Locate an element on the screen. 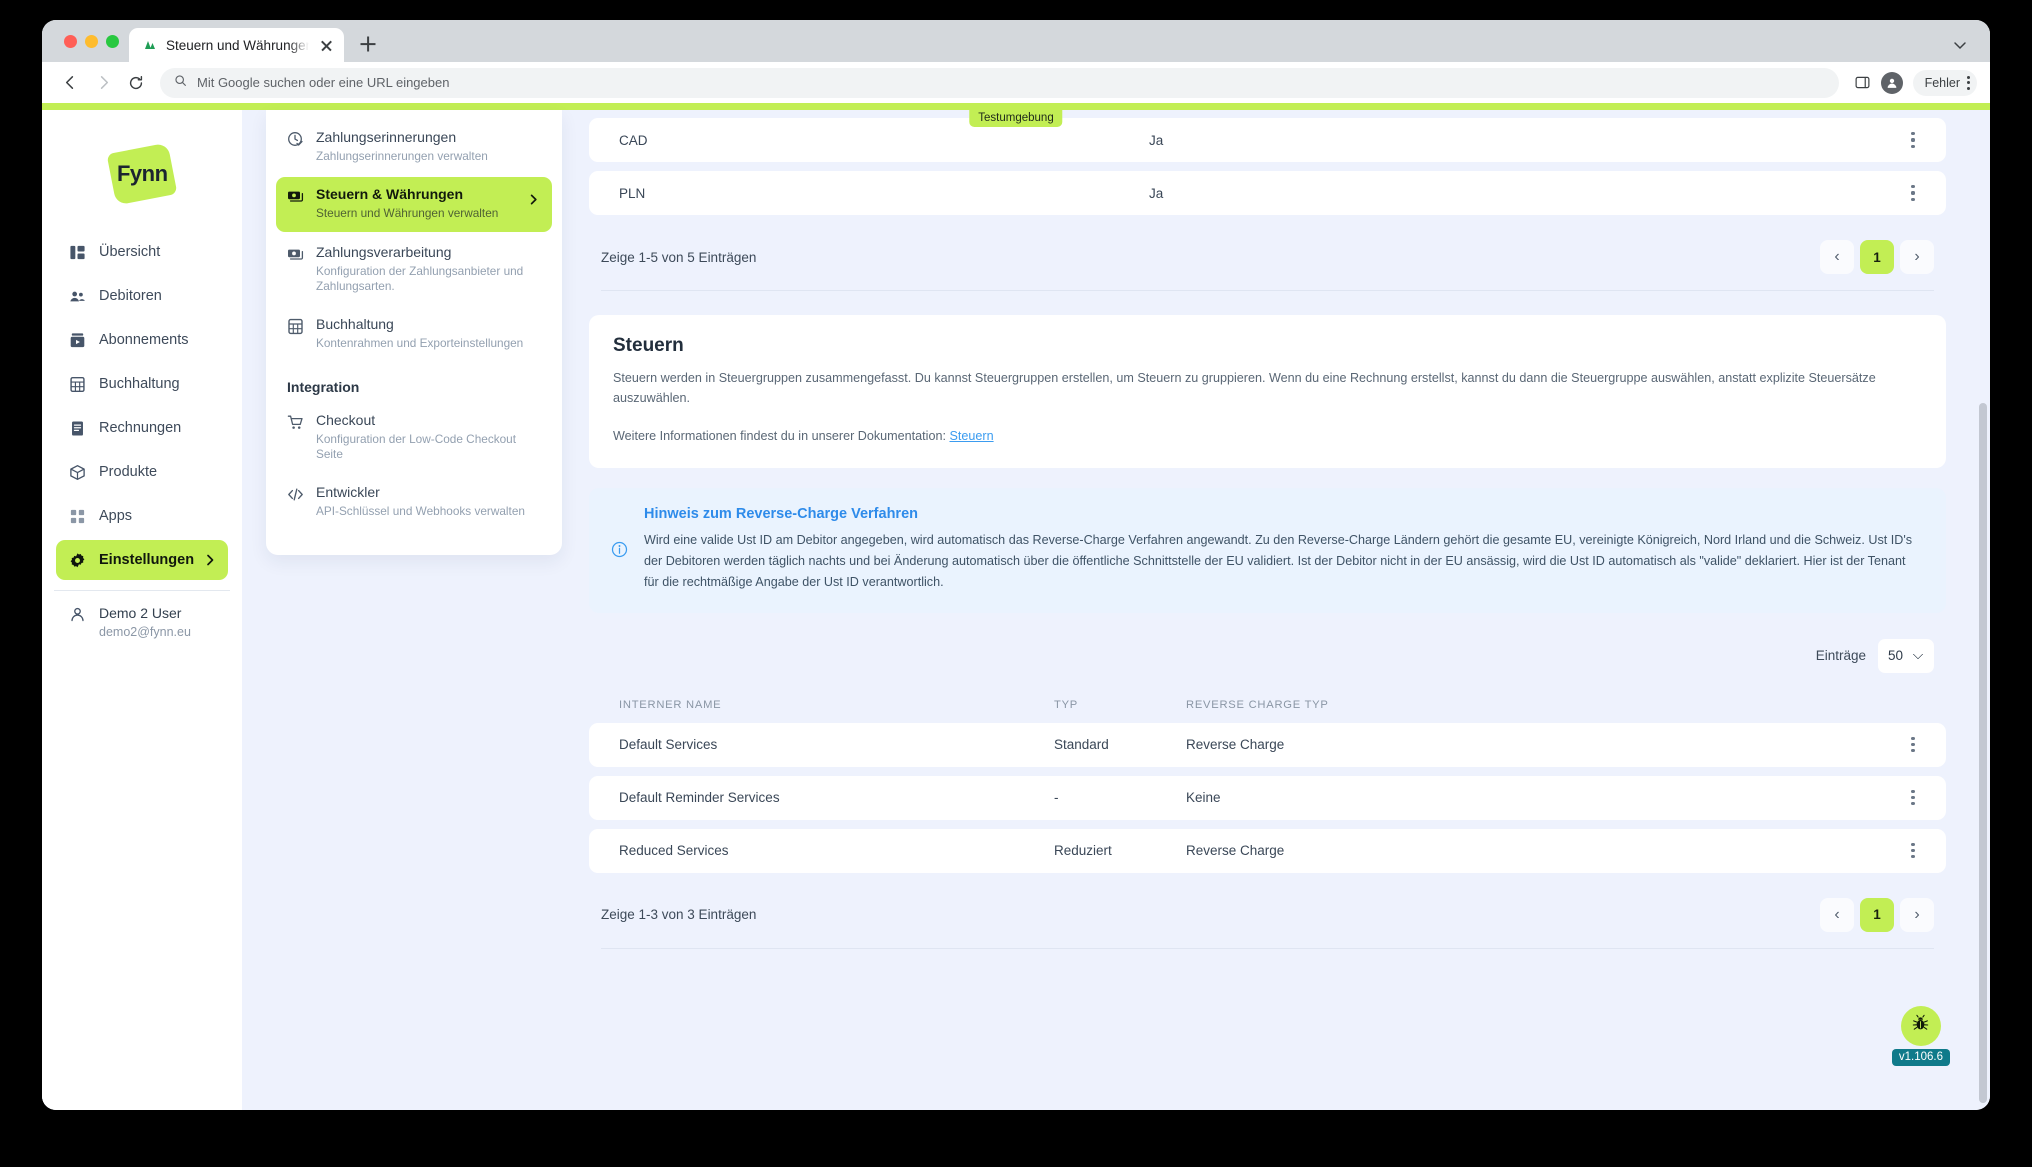 The image size is (2032, 1167). page-scrollbar is located at coordinates (1983, 753).